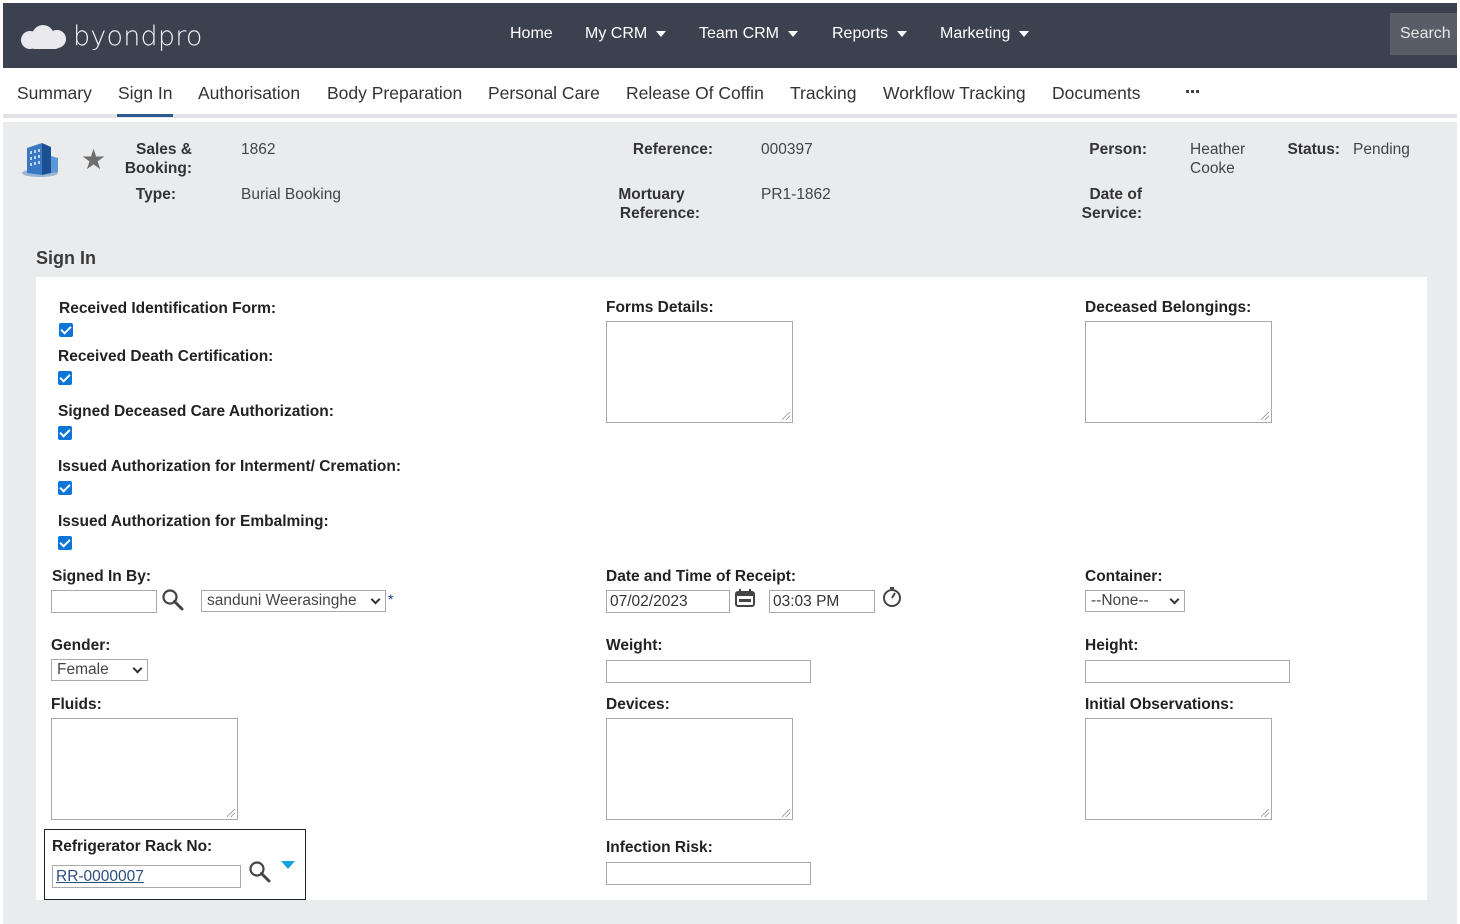 This screenshot has height=924, width=1460. What do you see at coordinates (975, 33) in the screenshot?
I see `nav-label: Marketing` at bounding box center [975, 33].